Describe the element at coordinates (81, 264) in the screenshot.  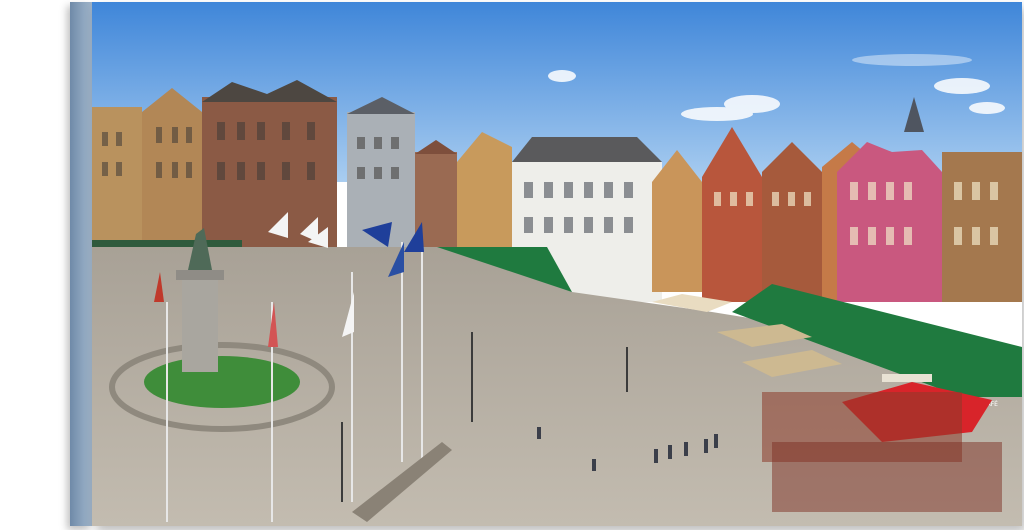
I see `canvas-wrap-side` at that location.